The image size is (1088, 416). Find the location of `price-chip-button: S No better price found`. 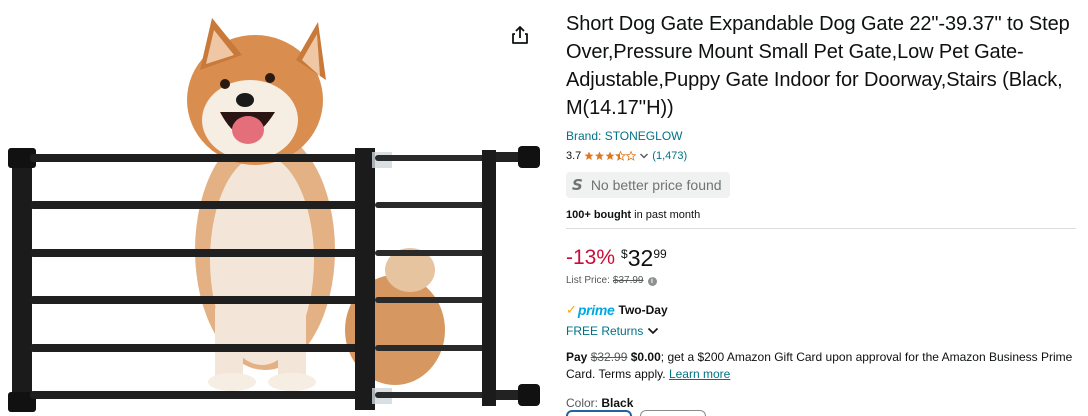

price-chip-button: S No better price found is located at coordinates (648, 185).